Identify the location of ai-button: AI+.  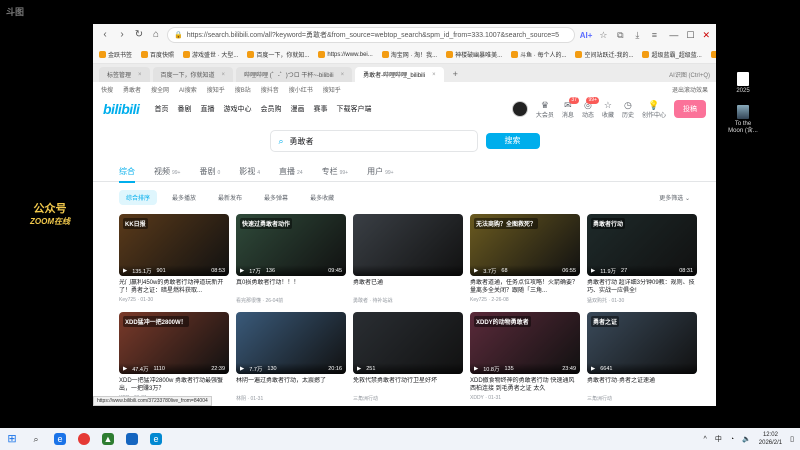
(586, 35).